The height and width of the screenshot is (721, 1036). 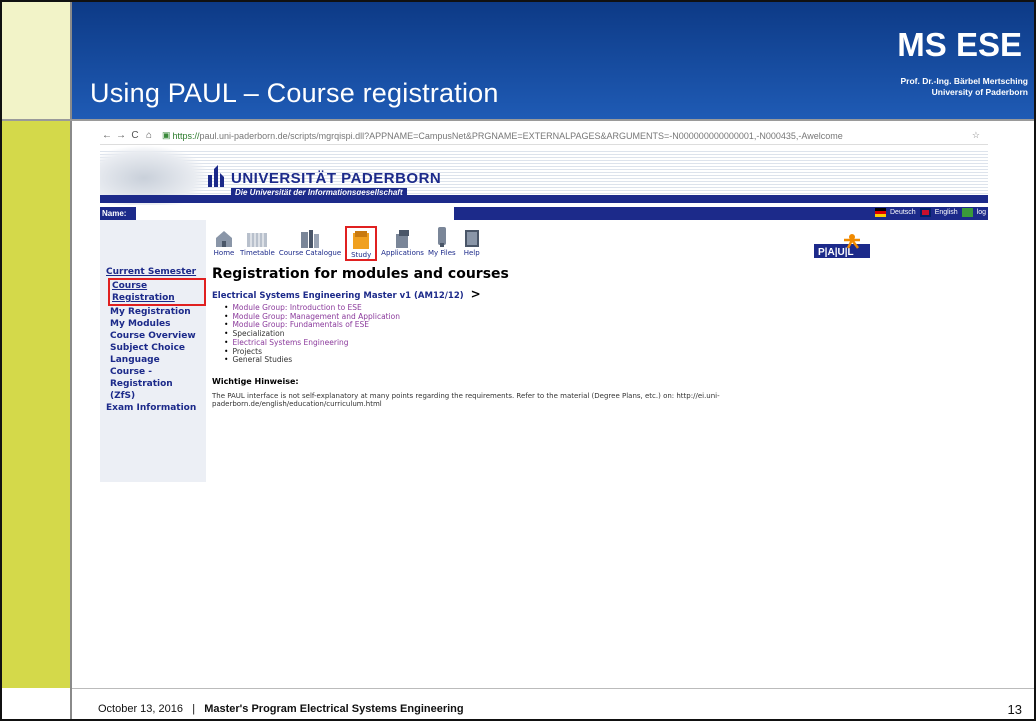 I want to click on toolbar-timetable: Timetable, so click(x=257, y=243).